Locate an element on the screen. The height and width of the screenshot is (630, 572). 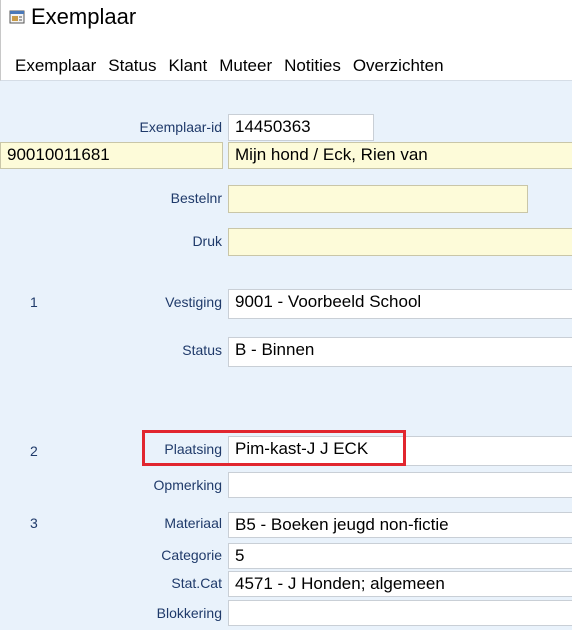
vestiging-field: 9001 - Voorbeeld School is located at coordinates (400, 304).